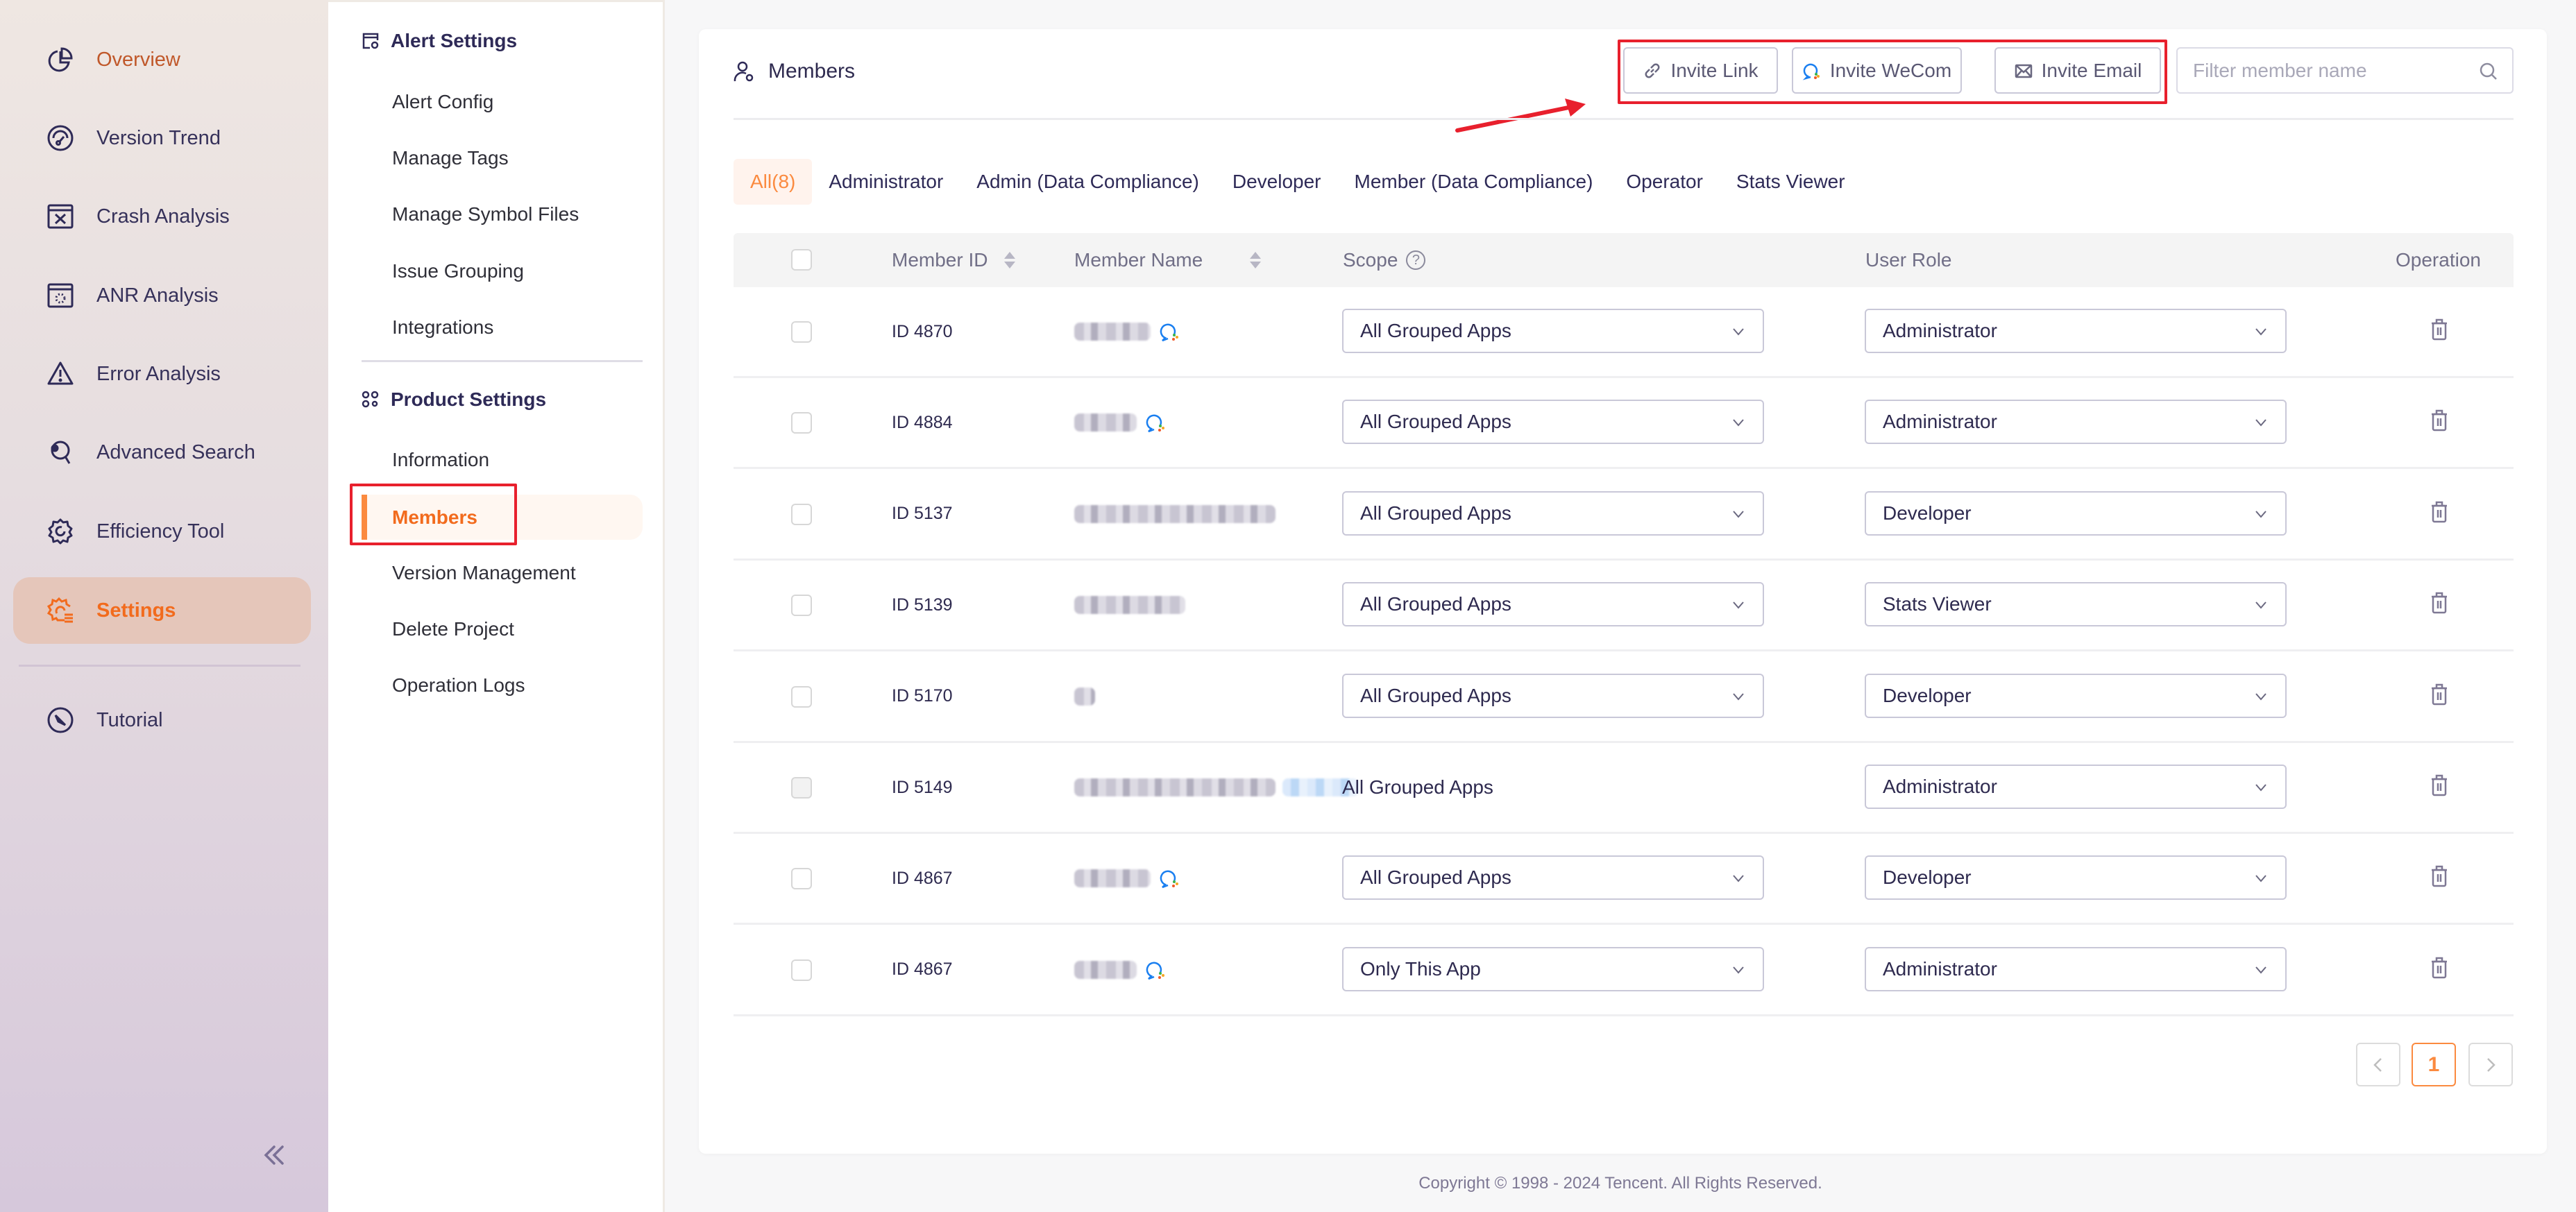  What do you see at coordinates (1474, 182) in the screenshot?
I see `tab-member-data-compliance: Member (Data Compliance)` at bounding box center [1474, 182].